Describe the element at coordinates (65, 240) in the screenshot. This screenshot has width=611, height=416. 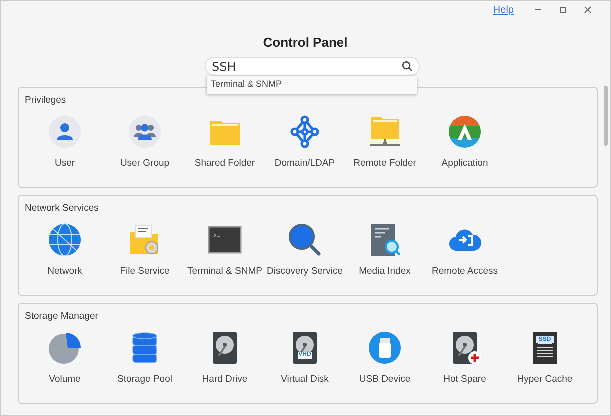
I see `globe-icon` at that location.